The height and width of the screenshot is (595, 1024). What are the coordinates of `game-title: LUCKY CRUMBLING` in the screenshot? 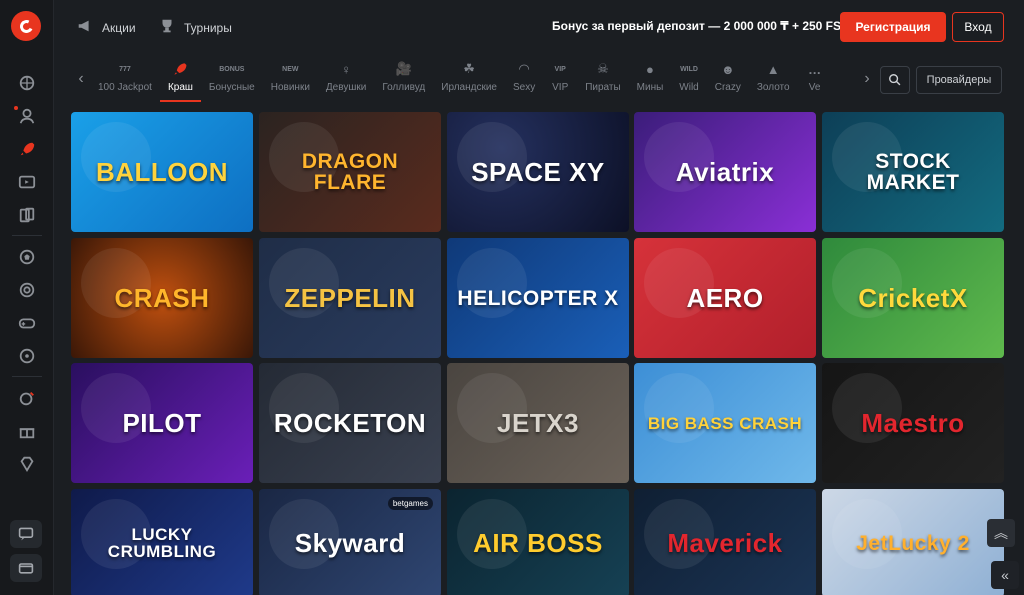 It's located at (162, 543).